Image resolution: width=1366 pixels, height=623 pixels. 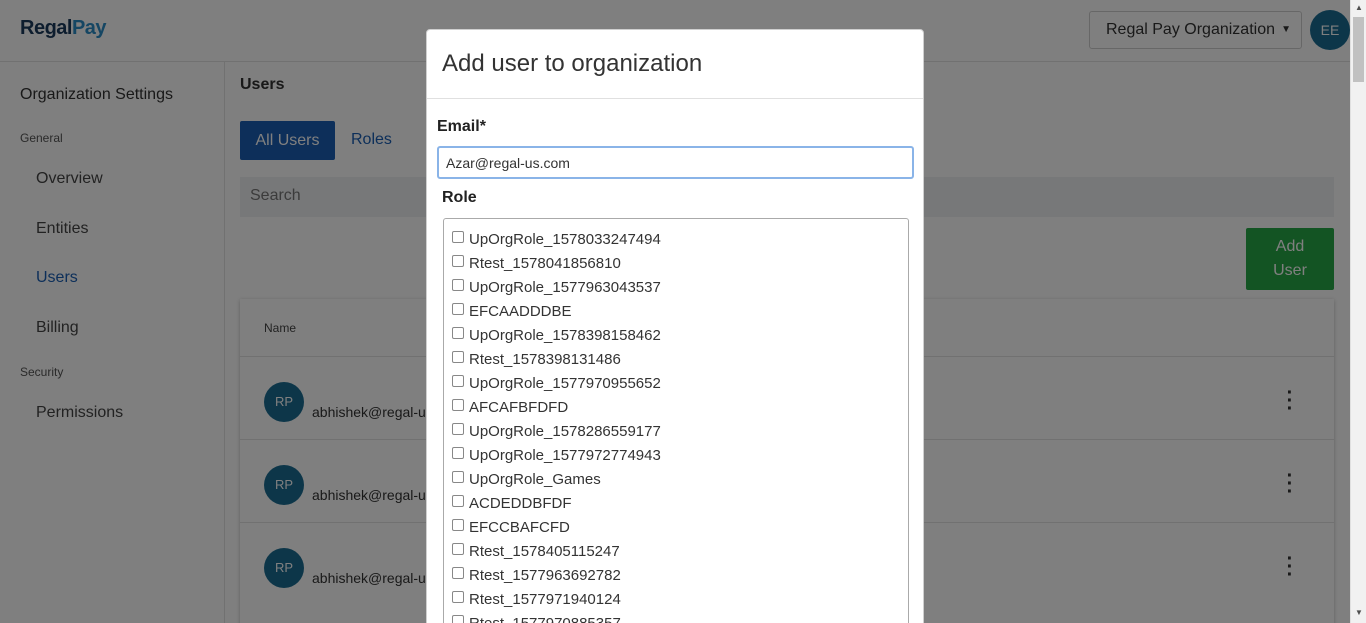 I want to click on role-option-label: AFCAFBFDFD, so click(x=519, y=407).